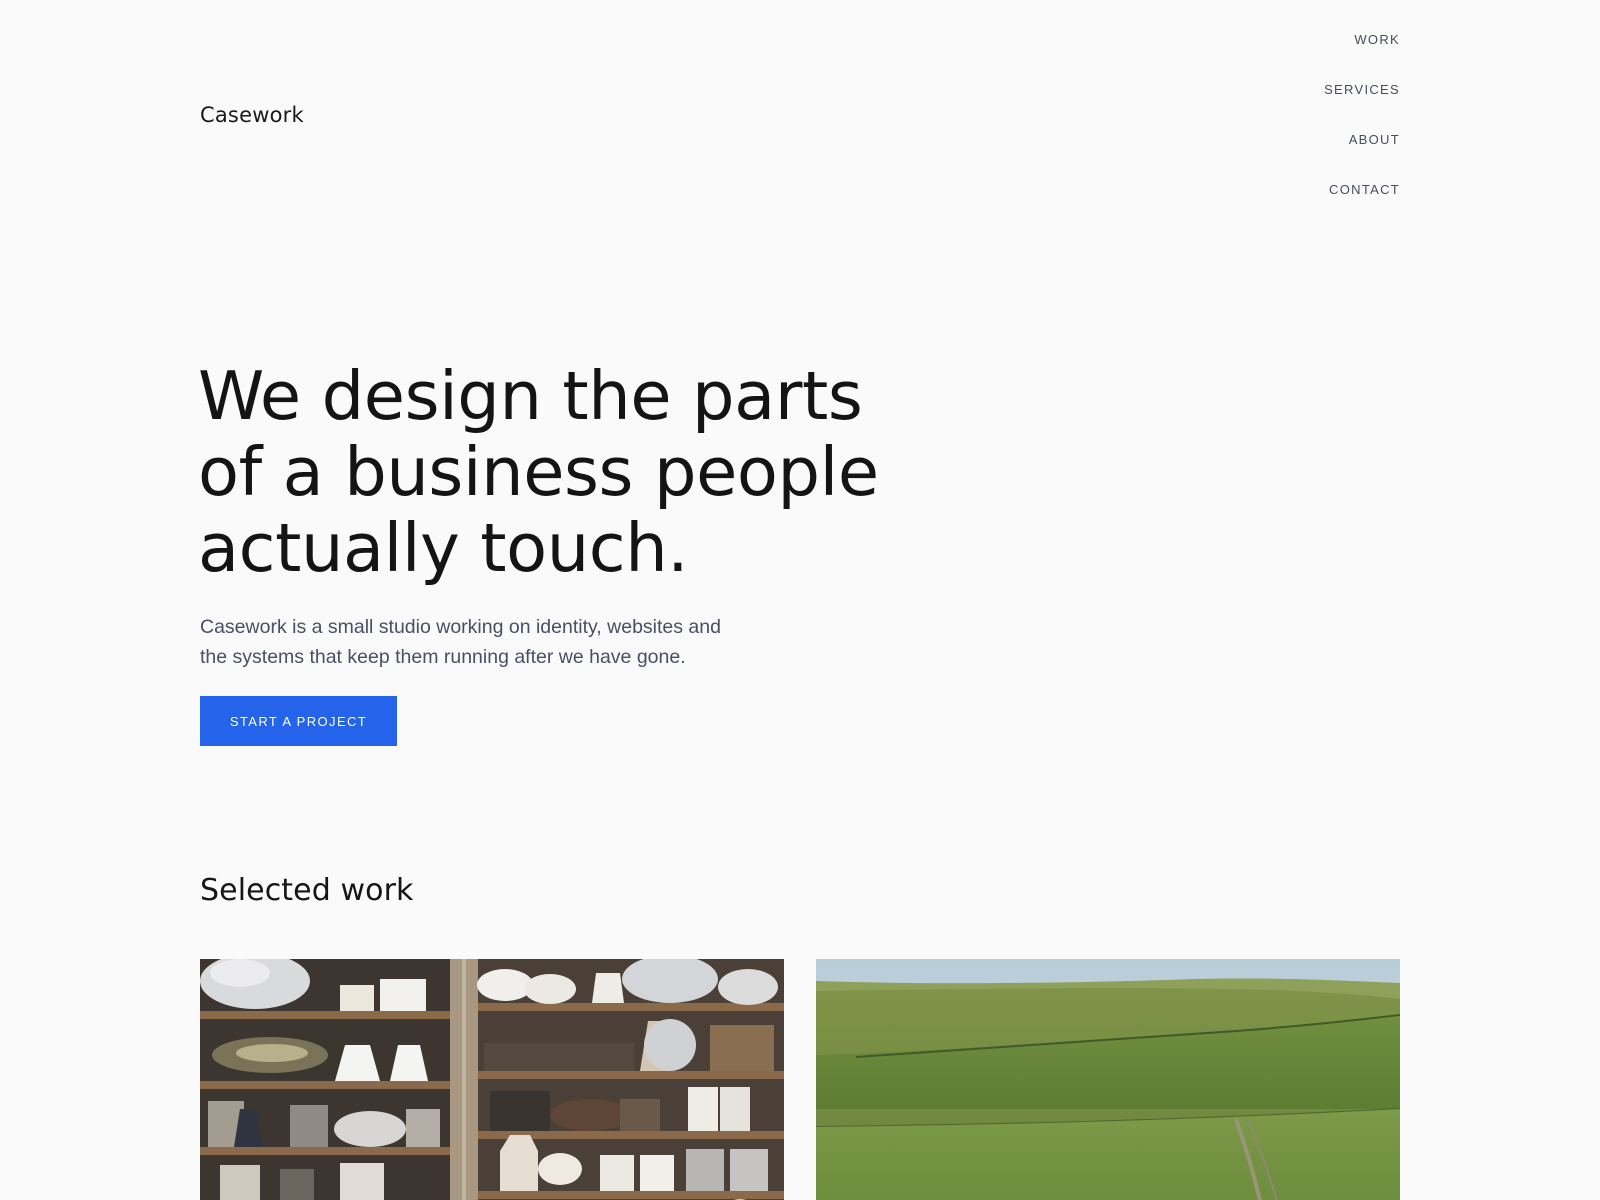  I want to click on nav-contact-link: CONTACT, so click(1364, 190).